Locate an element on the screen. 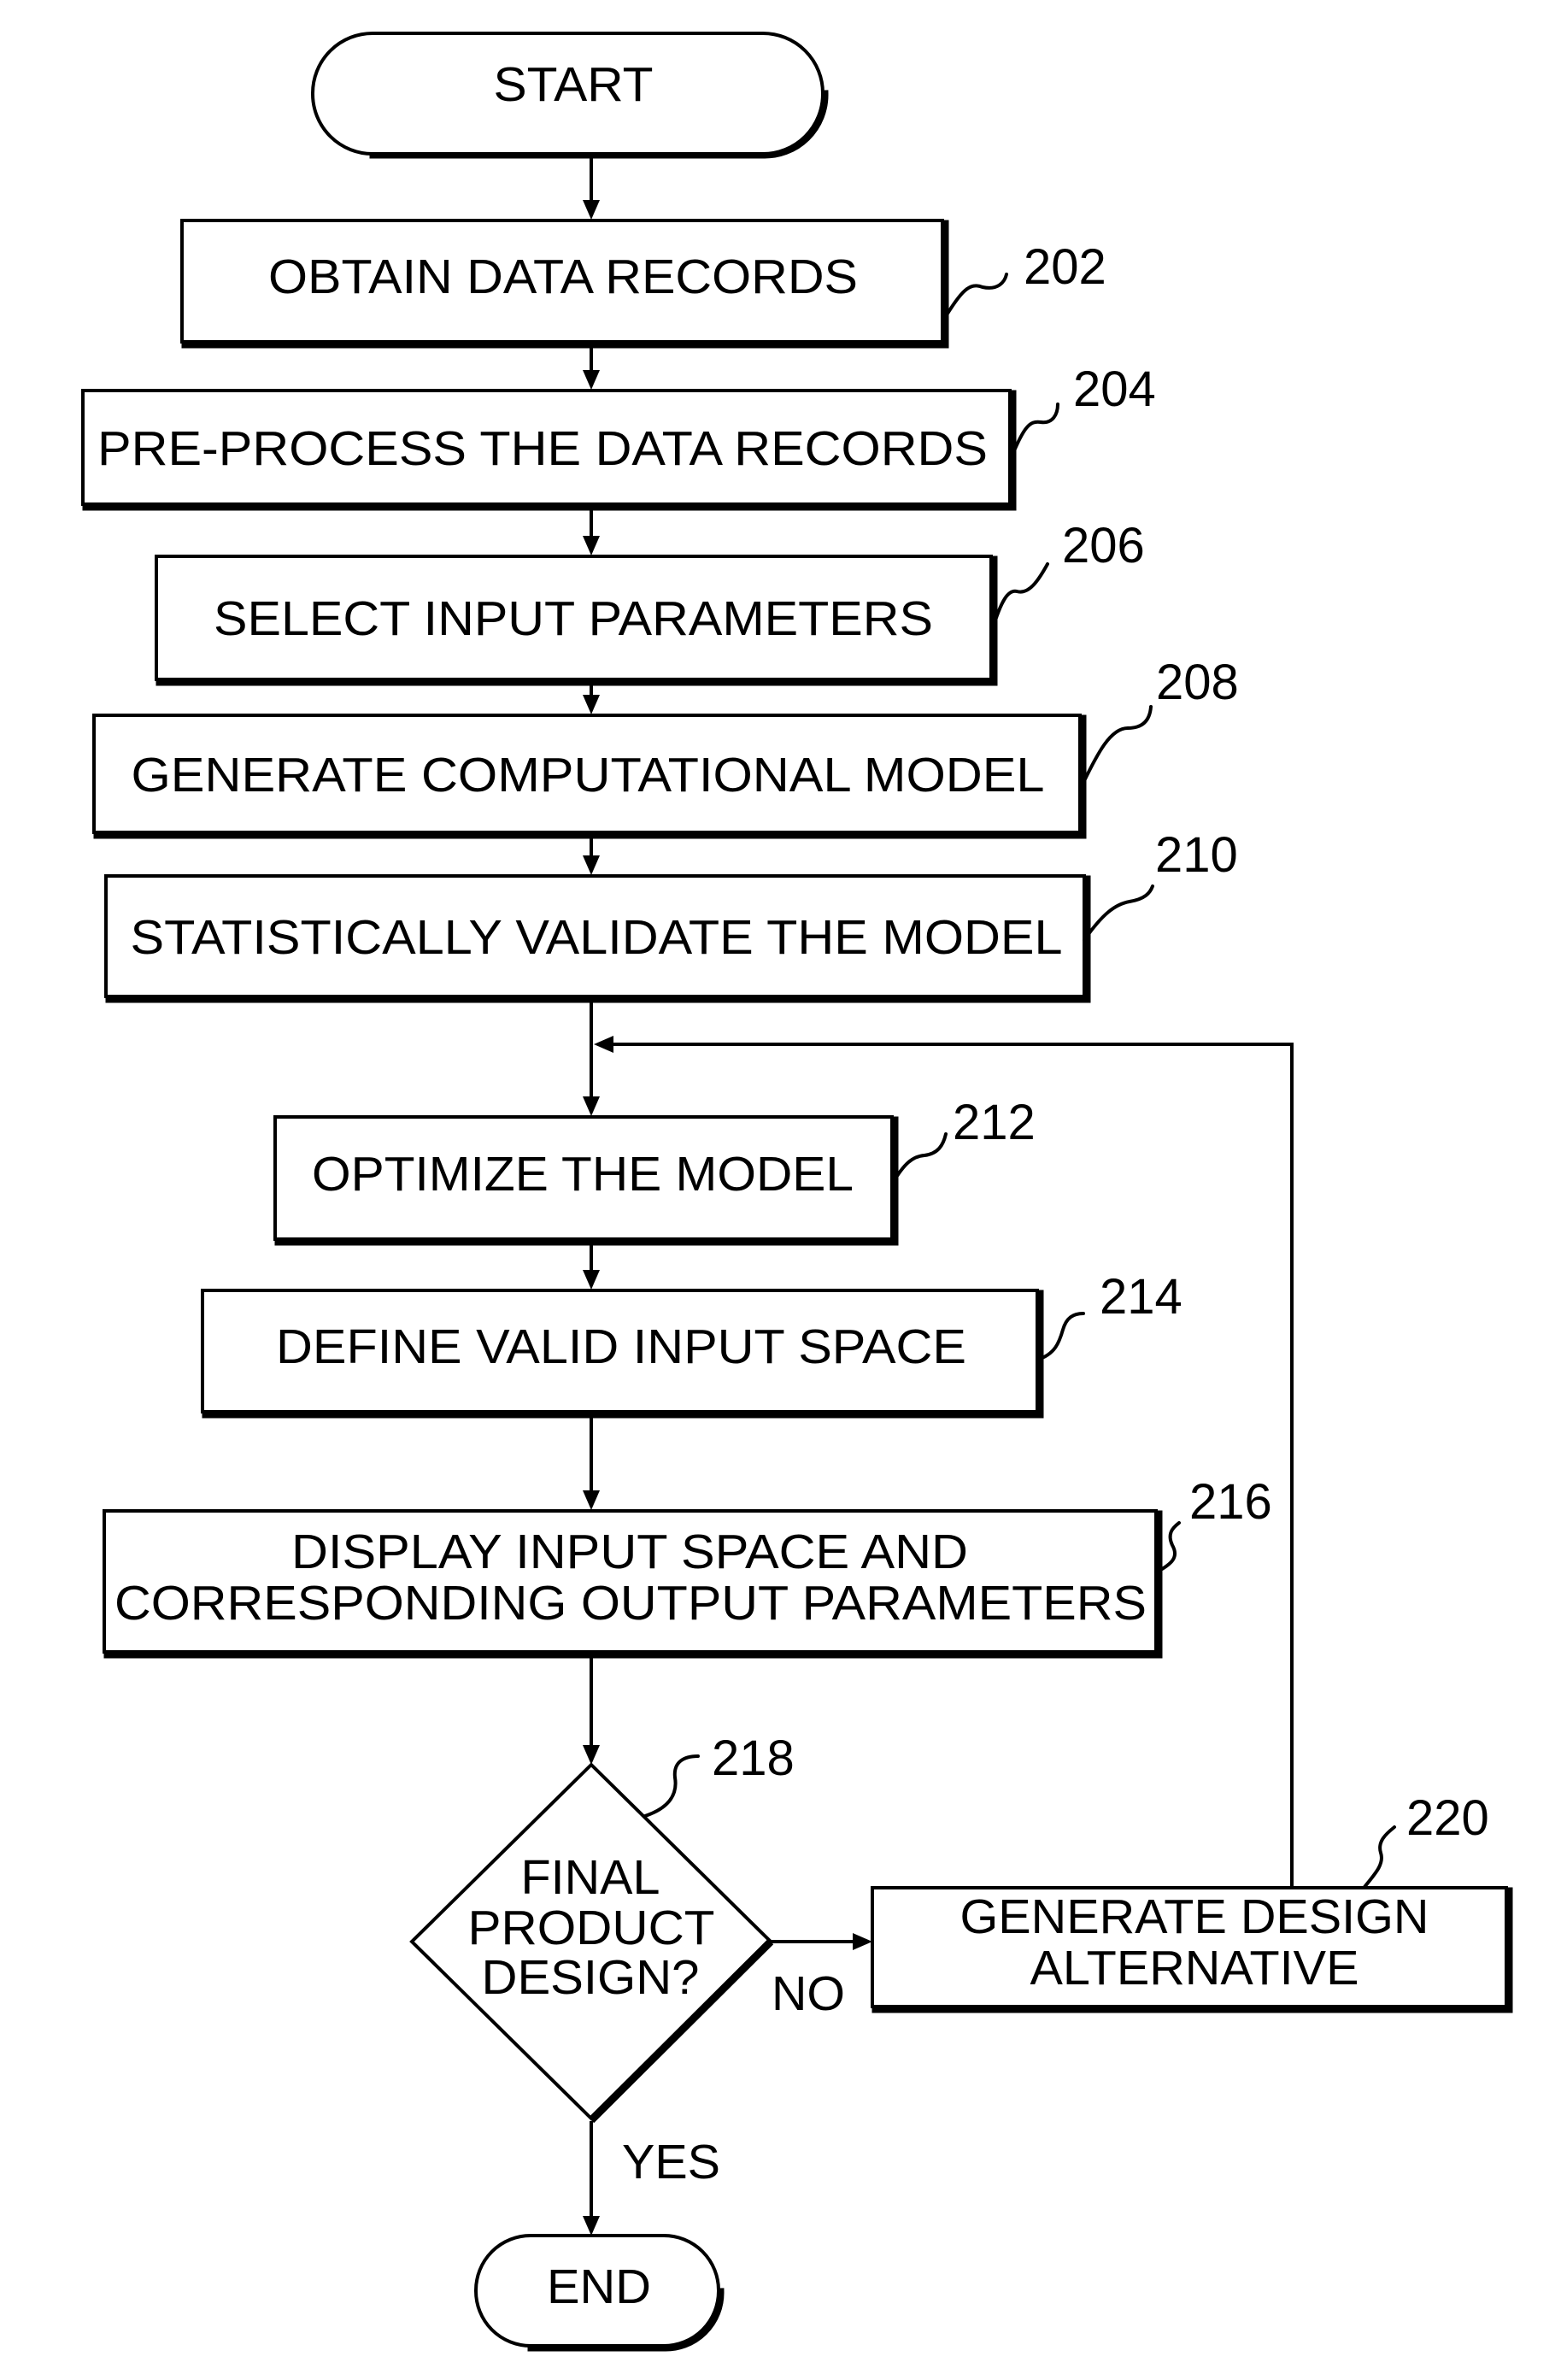  start-terminal: START is located at coordinates (570, 95).